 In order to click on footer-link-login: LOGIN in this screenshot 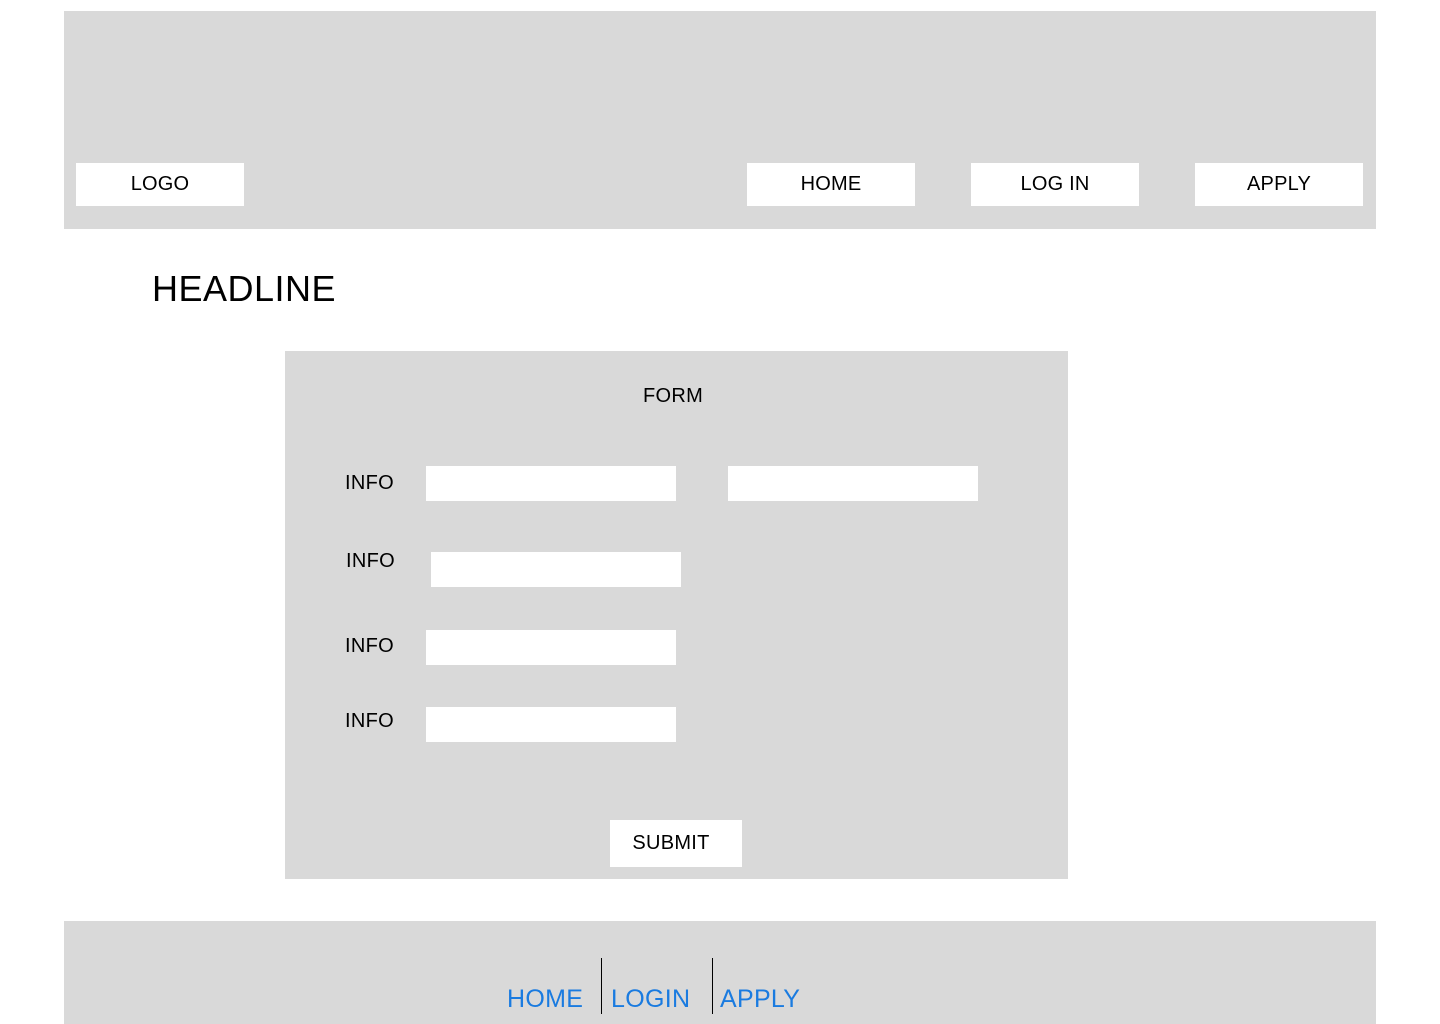, I will do `click(650, 999)`.